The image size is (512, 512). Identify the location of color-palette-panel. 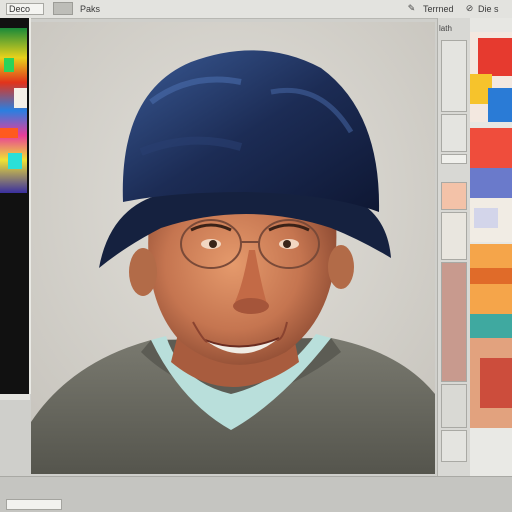
(491, 247).